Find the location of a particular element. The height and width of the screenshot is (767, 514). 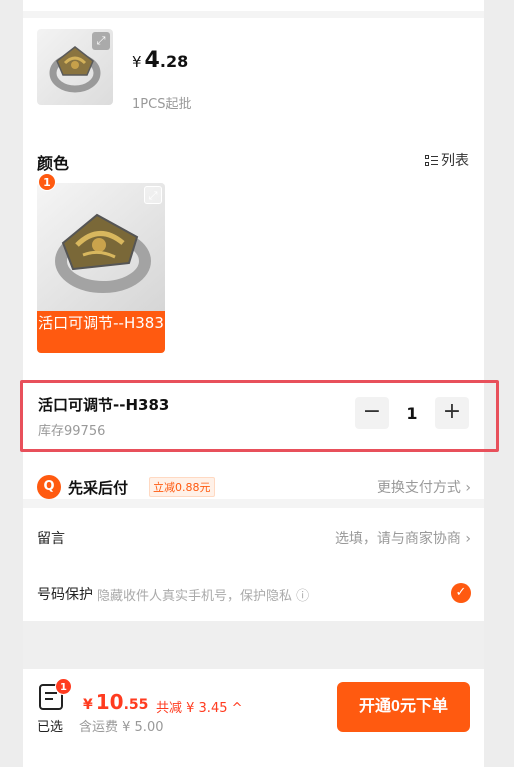

variant-count-badge: 1 is located at coordinates (47, 182).